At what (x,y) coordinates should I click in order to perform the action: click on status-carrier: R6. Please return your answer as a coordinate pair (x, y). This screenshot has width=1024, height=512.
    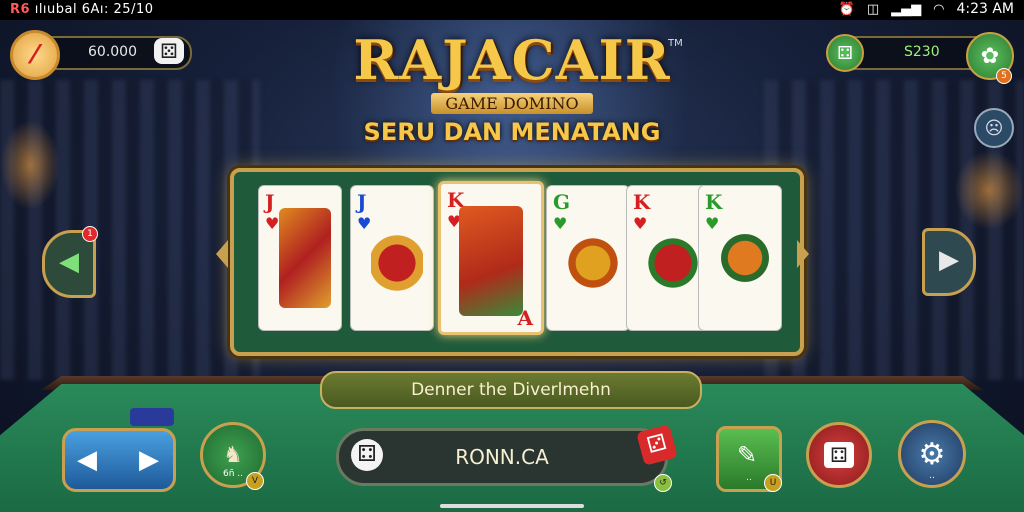
    Looking at the image, I should click on (20, 9).